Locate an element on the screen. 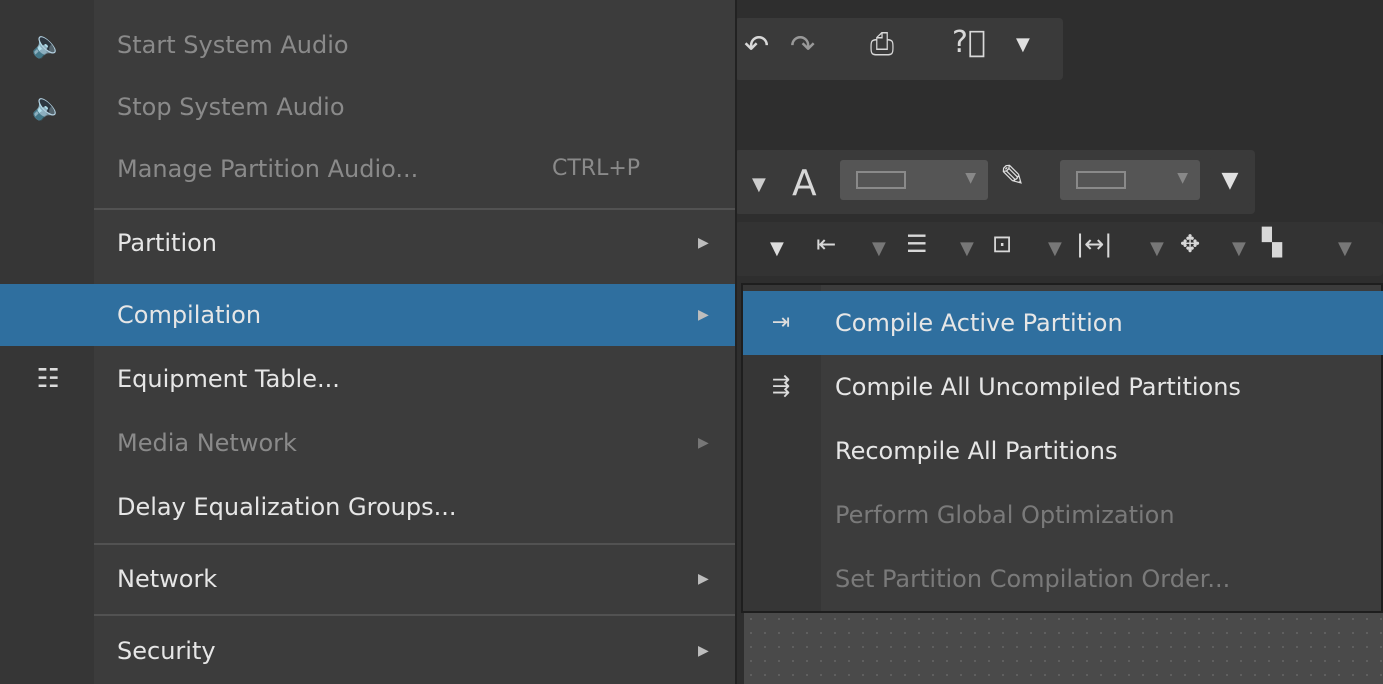 This screenshot has height=684, width=1383. menu-item-highlight is located at coordinates (47, 315).